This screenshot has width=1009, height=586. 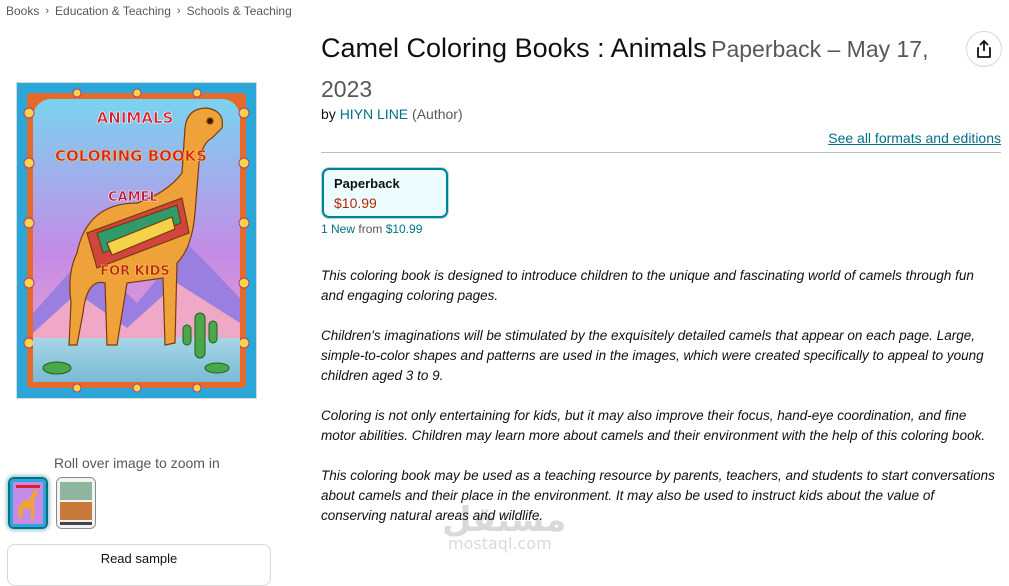 I want to click on cover-title-animals: ANIMALS, so click(x=135, y=118).